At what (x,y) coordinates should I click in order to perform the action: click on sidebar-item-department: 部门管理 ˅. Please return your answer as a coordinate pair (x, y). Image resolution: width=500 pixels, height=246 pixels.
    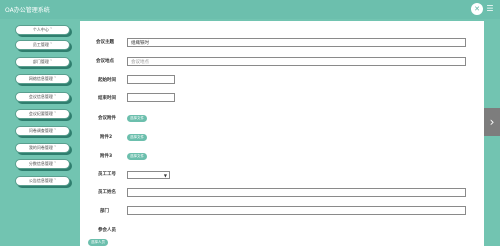
    Looking at the image, I should click on (42, 62).